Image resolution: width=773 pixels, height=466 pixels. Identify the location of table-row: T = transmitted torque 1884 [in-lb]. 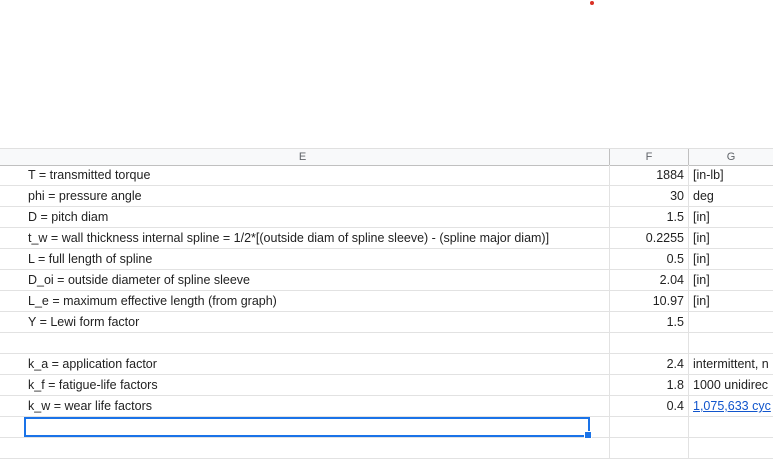
(386, 175).